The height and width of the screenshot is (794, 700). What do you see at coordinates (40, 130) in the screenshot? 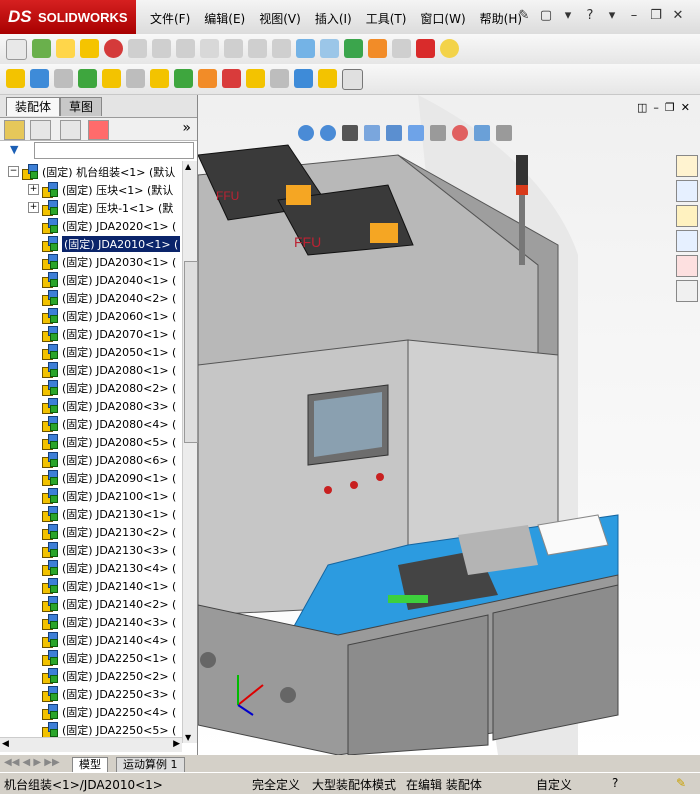
I see `property-manager-icon` at bounding box center [40, 130].